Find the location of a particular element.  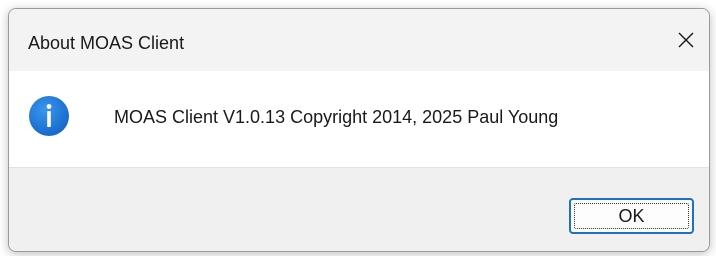

close-icon is located at coordinates (686, 40).